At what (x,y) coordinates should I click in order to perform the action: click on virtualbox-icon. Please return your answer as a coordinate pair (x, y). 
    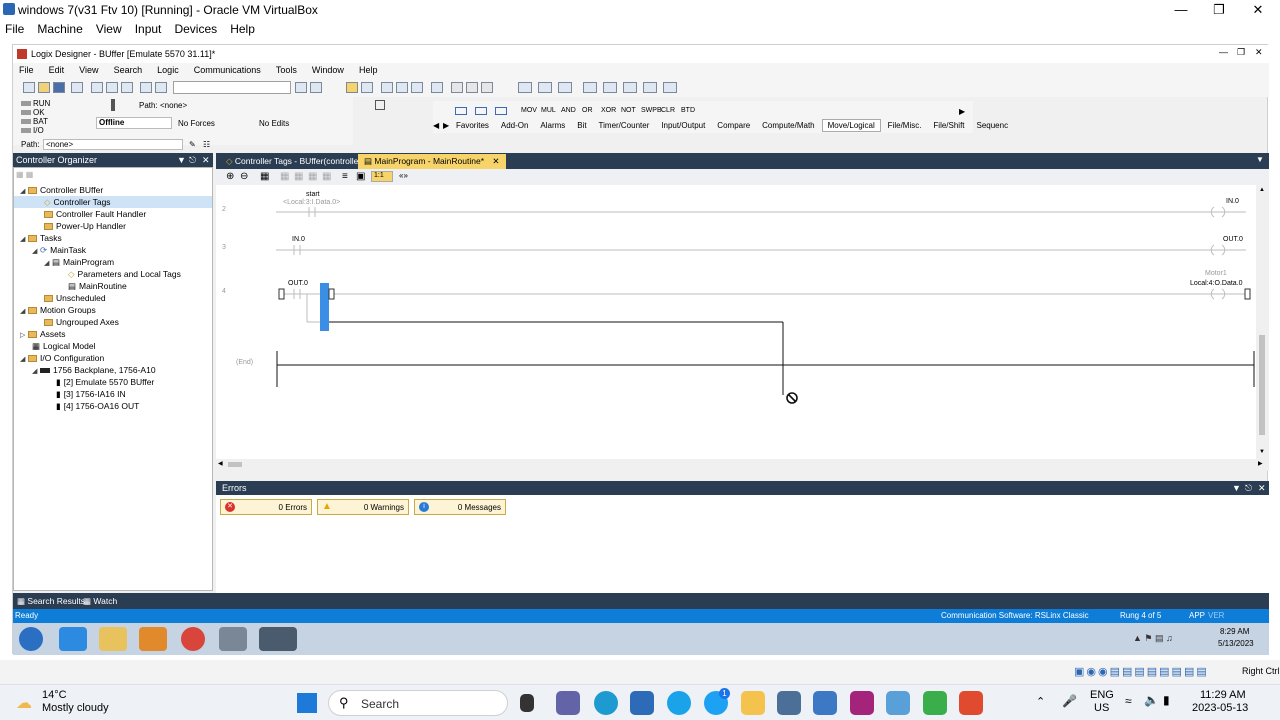
    Looking at the image, I should click on (789, 703).